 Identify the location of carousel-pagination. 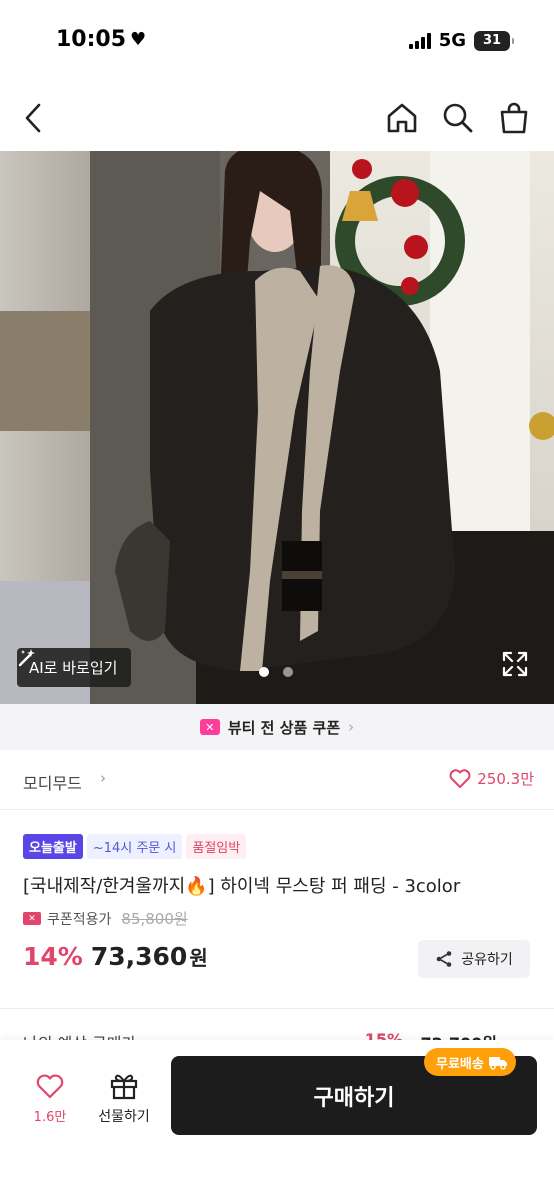
(276, 672).